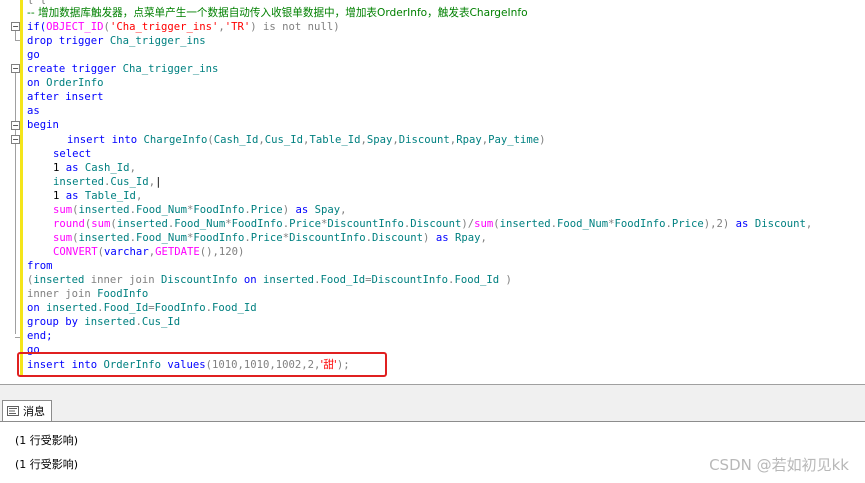  What do you see at coordinates (779, 465) in the screenshot?
I see `watermark: CSDN @若如初见kk` at bounding box center [779, 465].